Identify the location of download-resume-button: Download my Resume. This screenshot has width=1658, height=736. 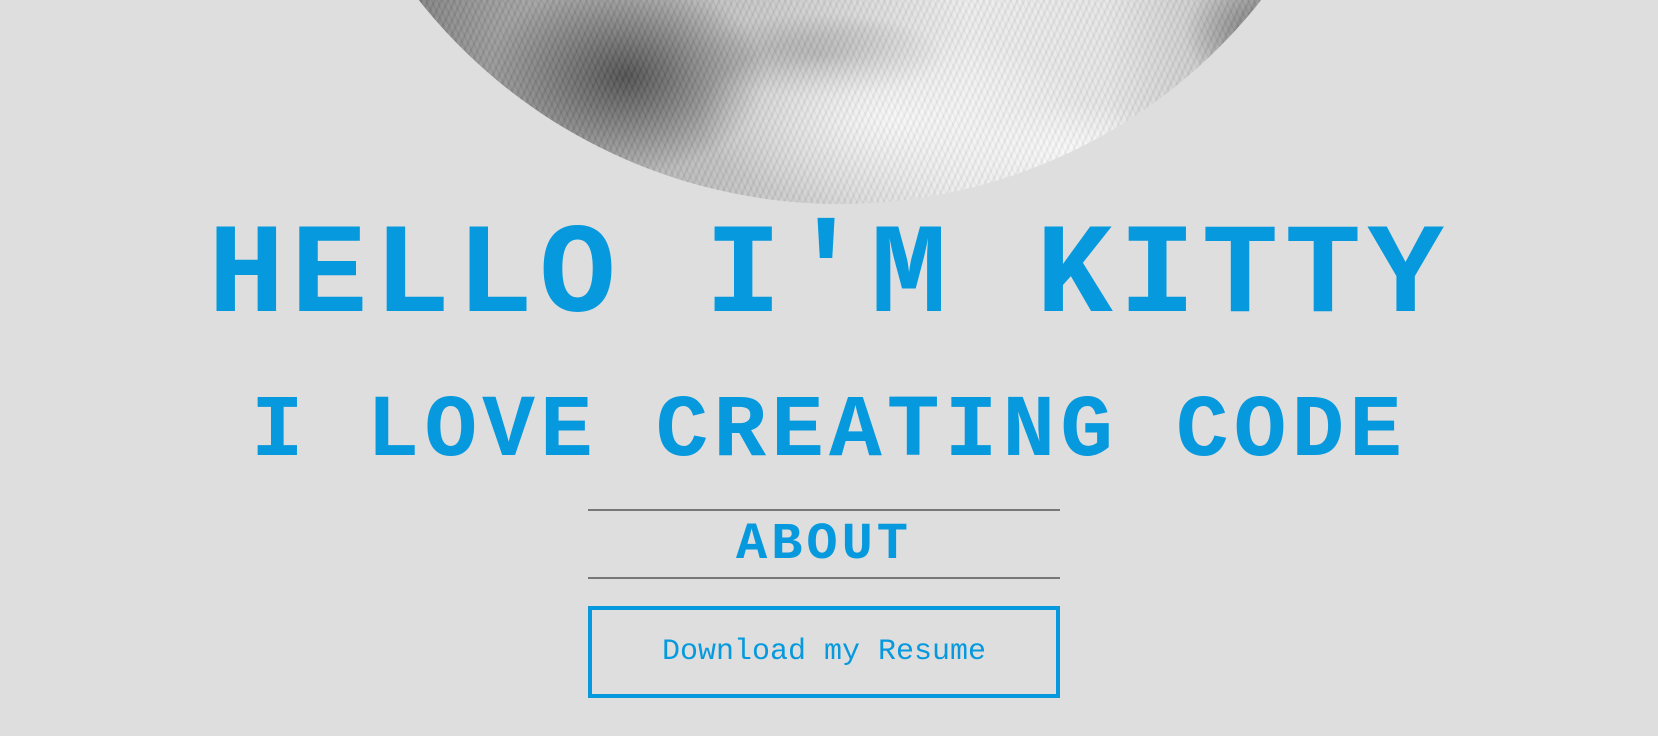
(824, 652).